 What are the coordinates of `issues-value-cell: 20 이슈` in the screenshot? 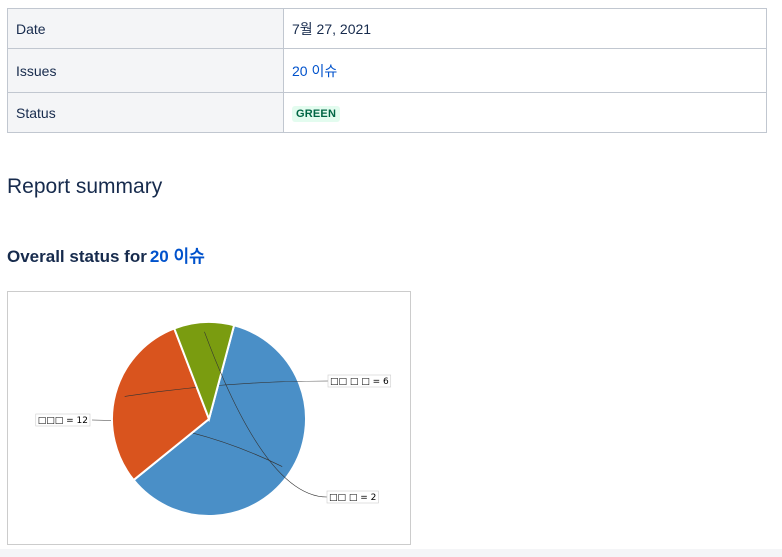 It's located at (525, 70).